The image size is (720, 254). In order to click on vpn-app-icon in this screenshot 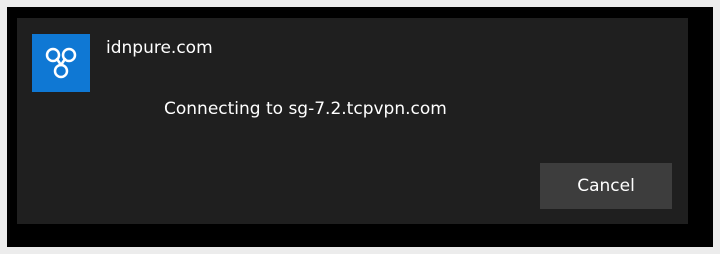, I will do `click(61, 63)`.